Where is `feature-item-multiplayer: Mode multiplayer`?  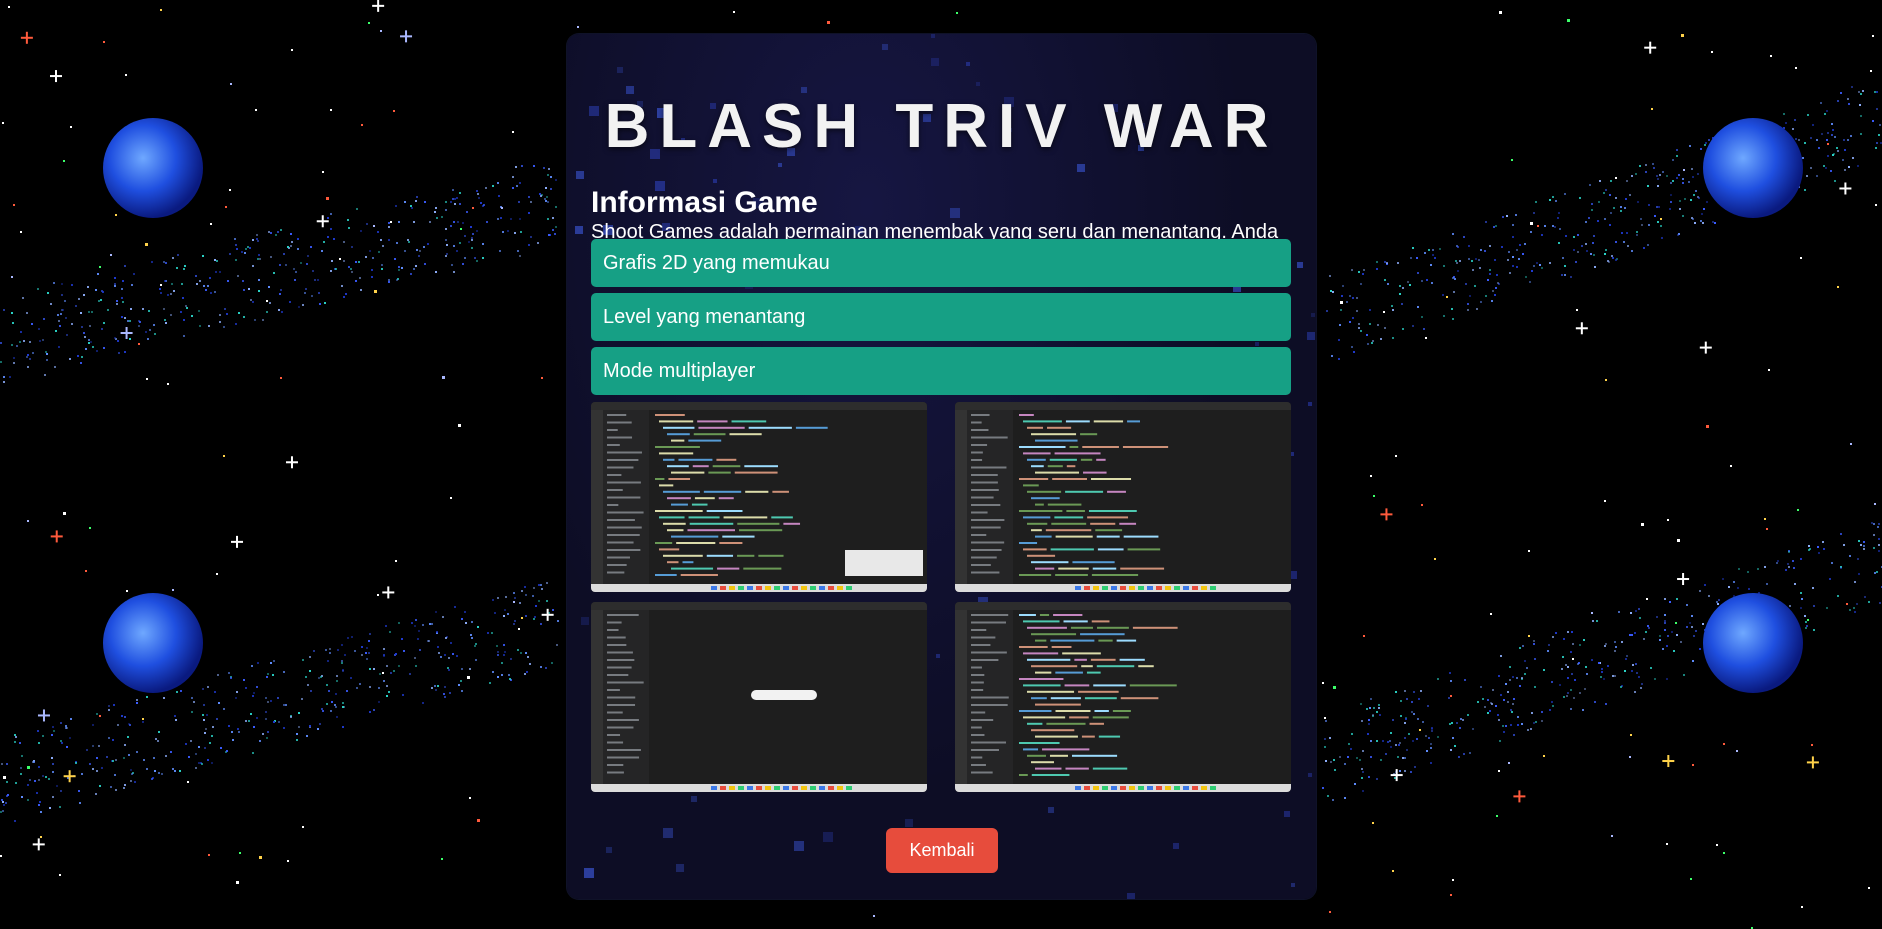
feature-item-multiplayer: Mode multiplayer is located at coordinates (941, 371).